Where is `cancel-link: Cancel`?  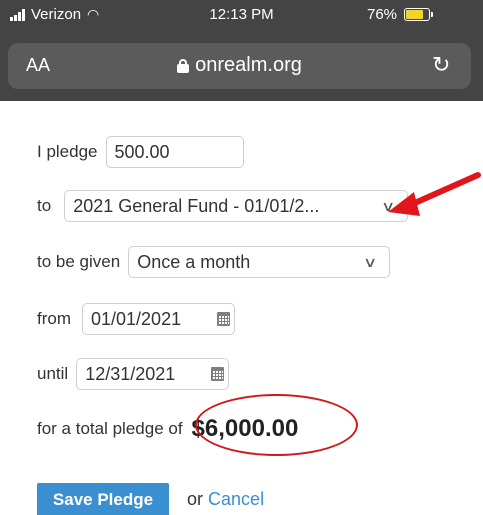
cancel-link: Cancel is located at coordinates (236, 499).